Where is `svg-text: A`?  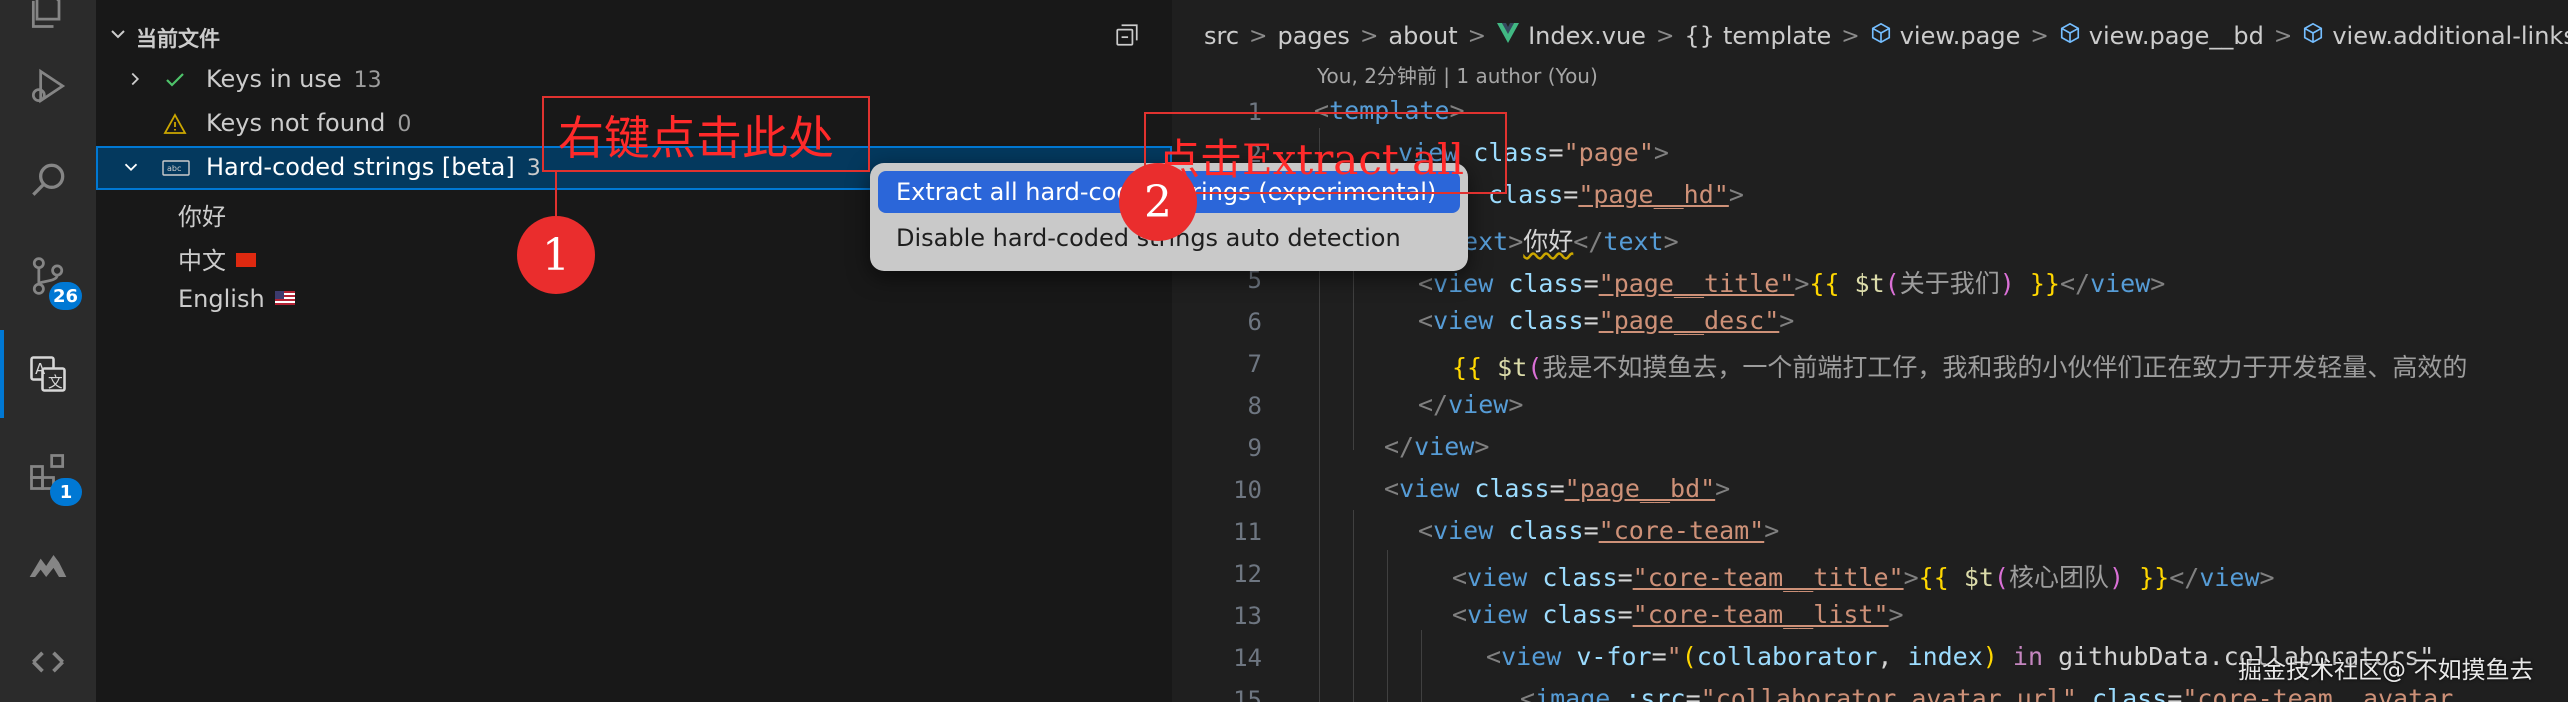 svg-text: A is located at coordinates (40, 369).